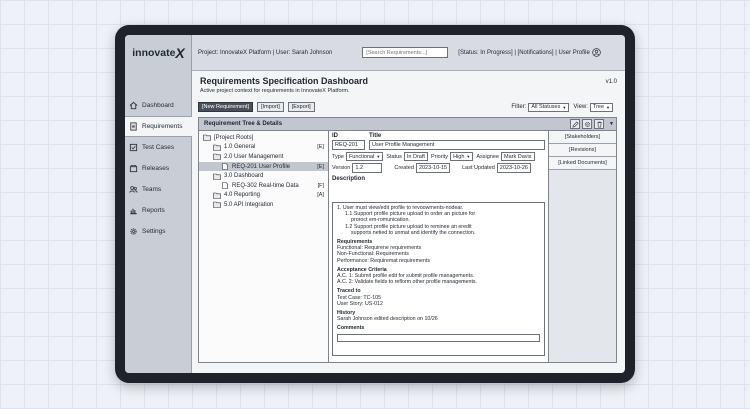 The width and height of the screenshot is (750, 409). I want to click on trash-icon, so click(599, 124).